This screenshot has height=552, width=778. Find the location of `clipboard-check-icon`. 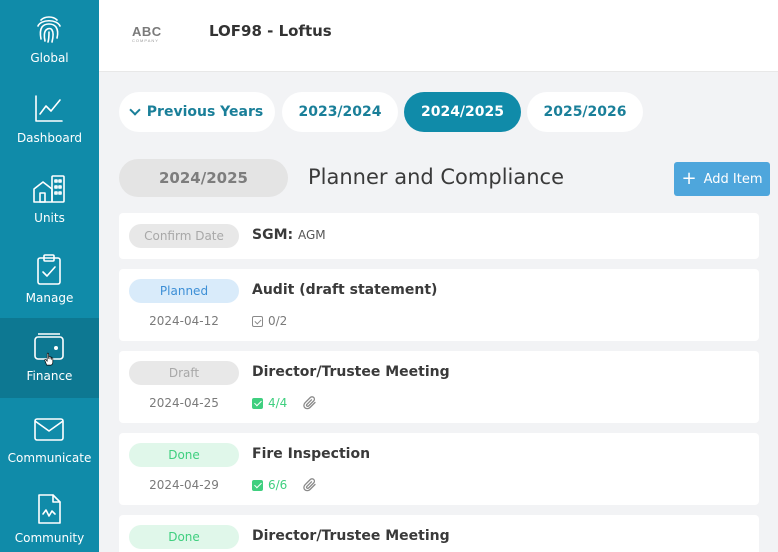

clipboard-check-icon is located at coordinates (49, 269).